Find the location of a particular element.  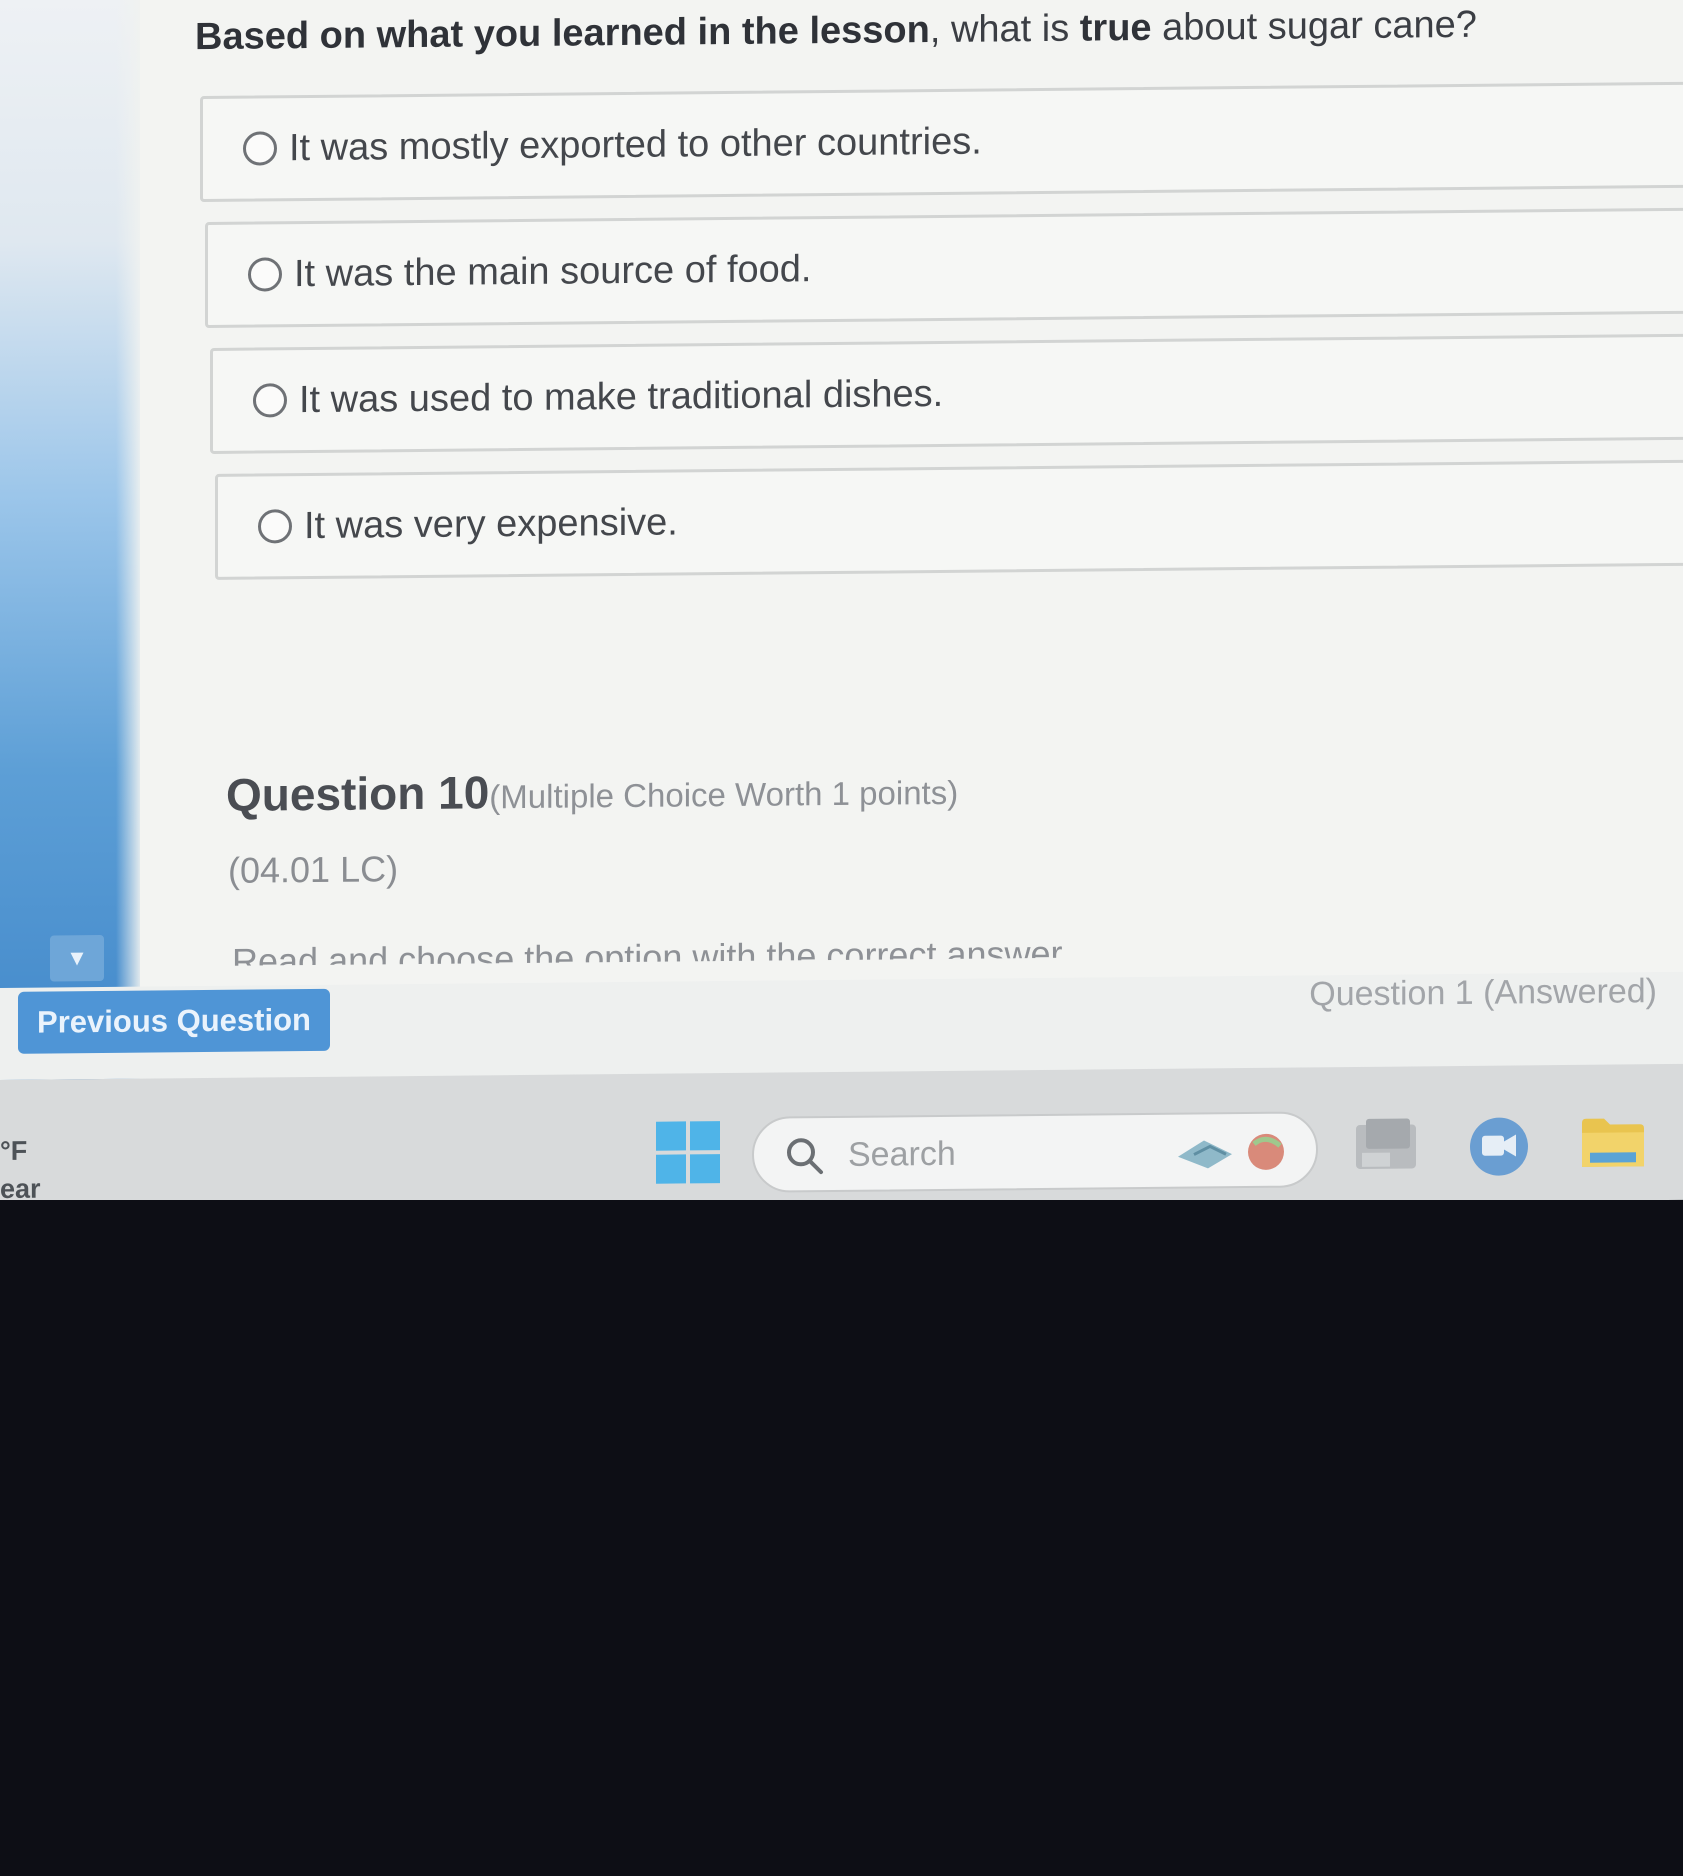

windows-taskbar: °F ear Search is located at coordinates (841, 1139).